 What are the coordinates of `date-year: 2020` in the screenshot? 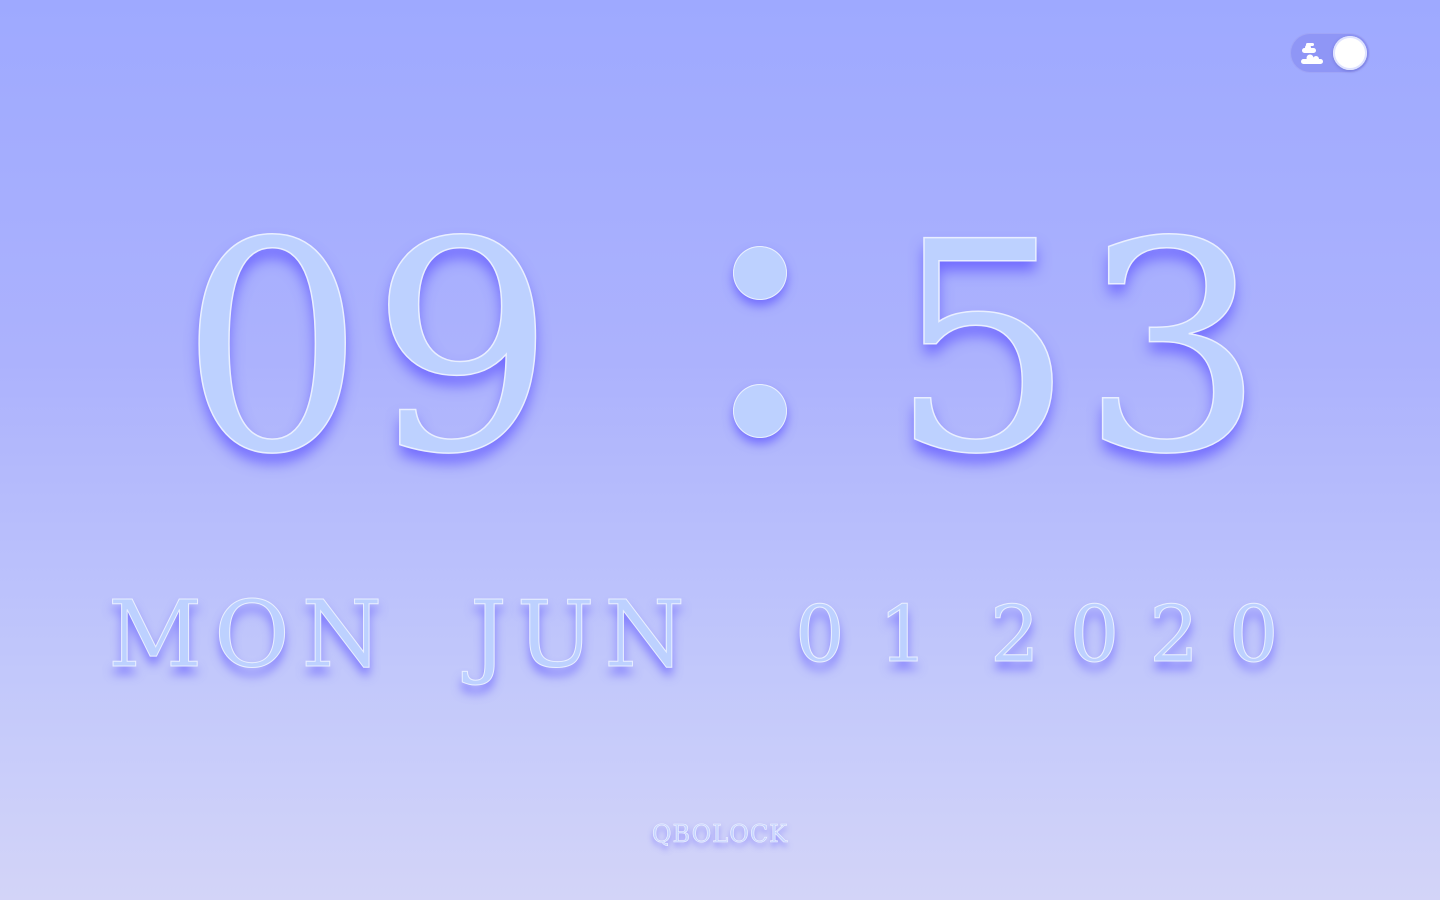 It's located at (1149, 635).